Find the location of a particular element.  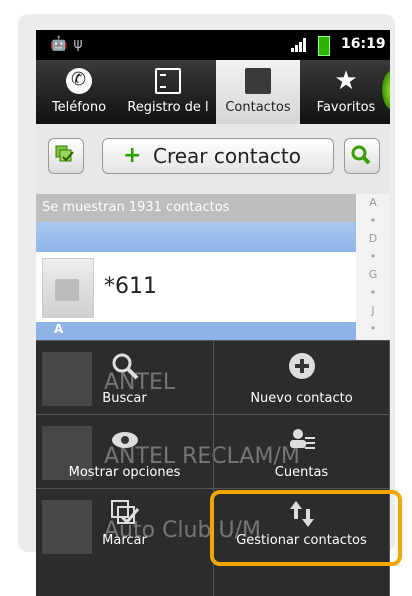

status-time: 16:19 is located at coordinates (363, 44).